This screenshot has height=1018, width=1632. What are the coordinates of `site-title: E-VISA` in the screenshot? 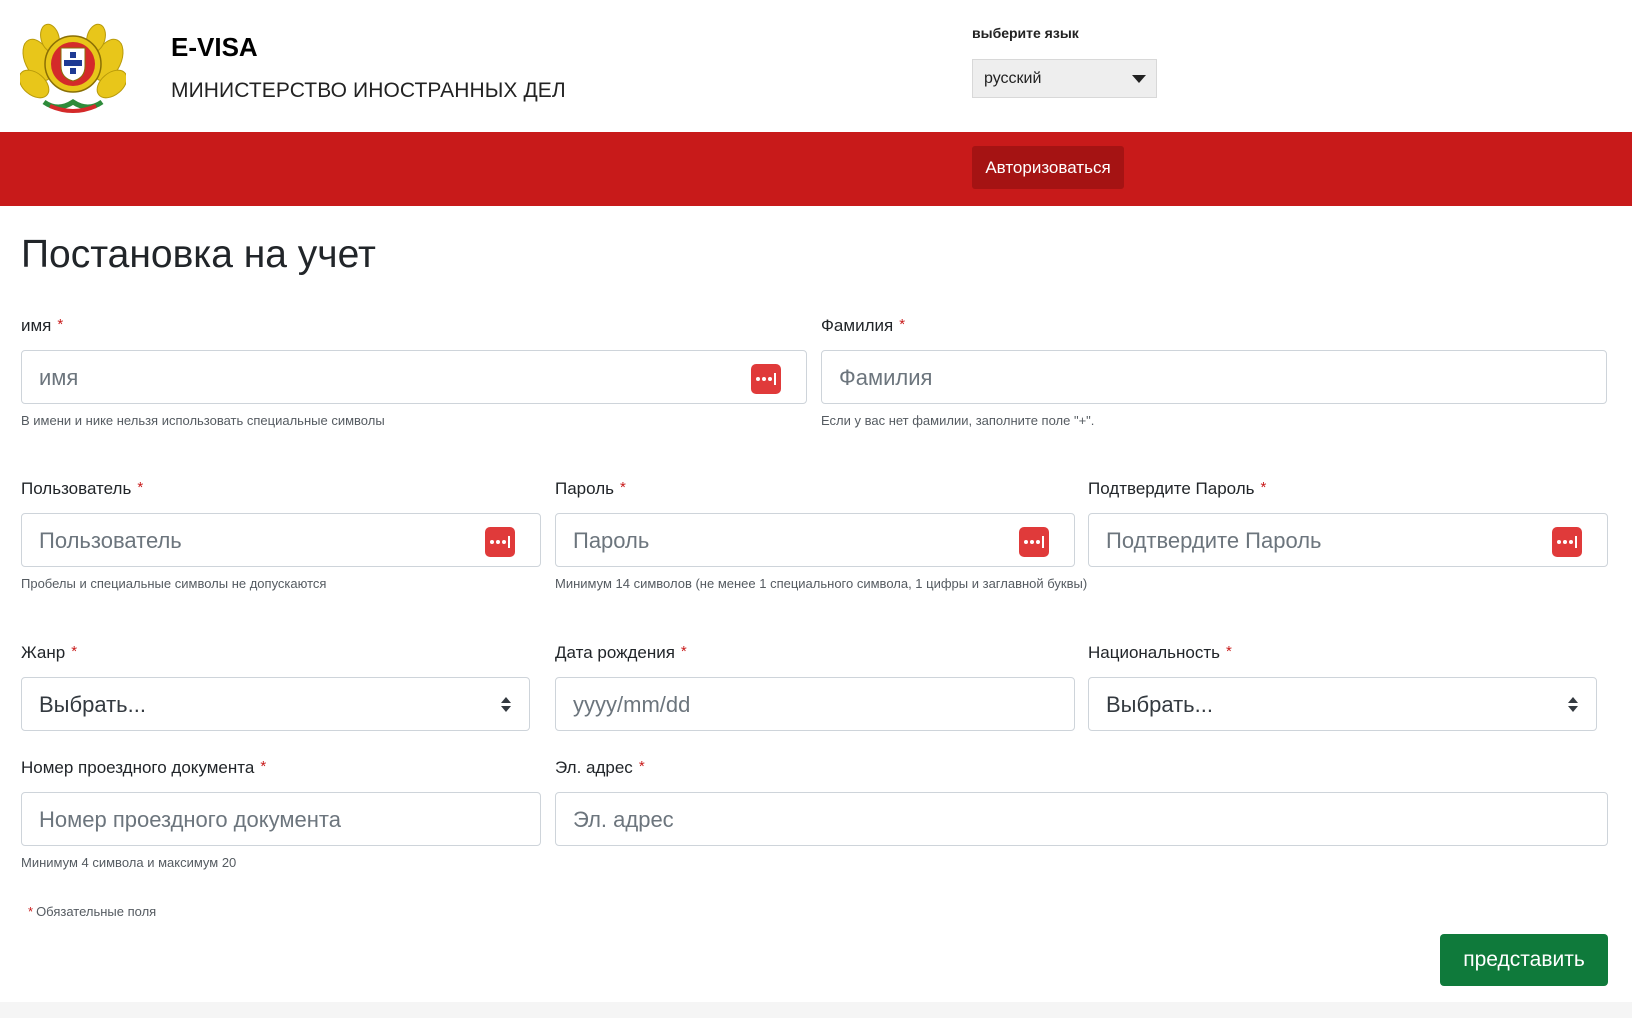 It's located at (214, 47).